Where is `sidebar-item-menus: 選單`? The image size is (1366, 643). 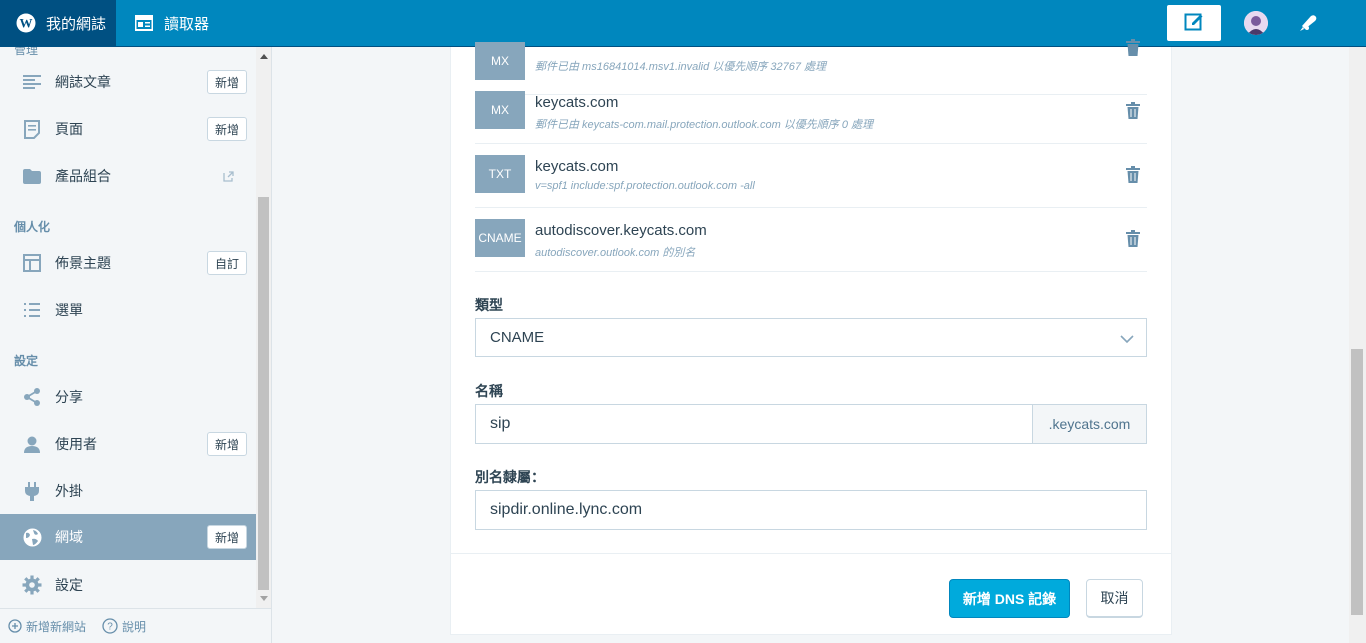 sidebar-item-menus: 選單 is located at coordinates (128, 310).